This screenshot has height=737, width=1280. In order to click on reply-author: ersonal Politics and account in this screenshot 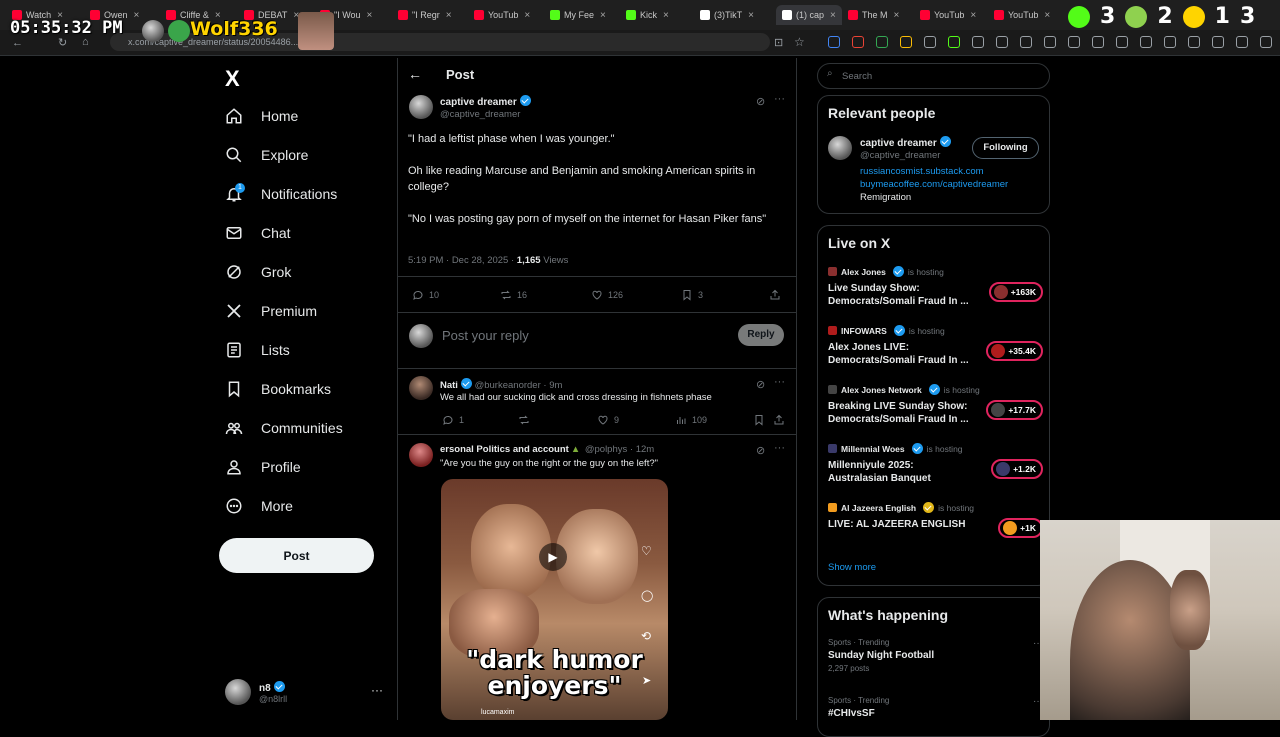, I will do `click(504, 449)`.